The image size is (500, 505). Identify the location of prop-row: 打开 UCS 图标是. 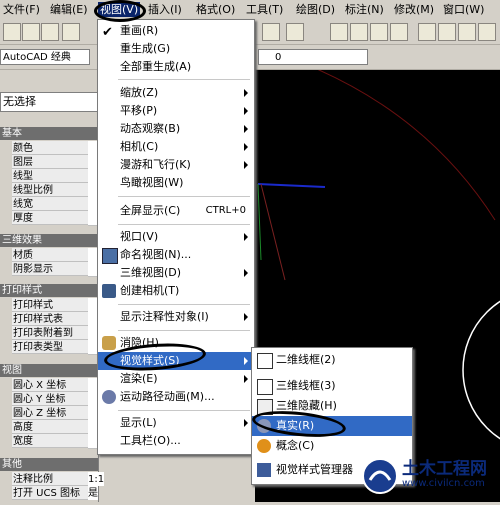
(49, 493).